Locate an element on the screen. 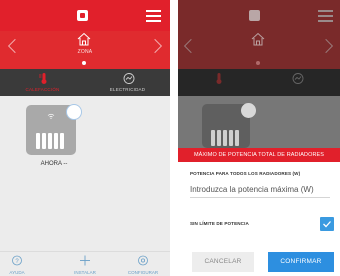 Image resolution: width=340 pixels, height=276 pixels. nav-install-label: INSTALAR is located at coordinates (85, 272).